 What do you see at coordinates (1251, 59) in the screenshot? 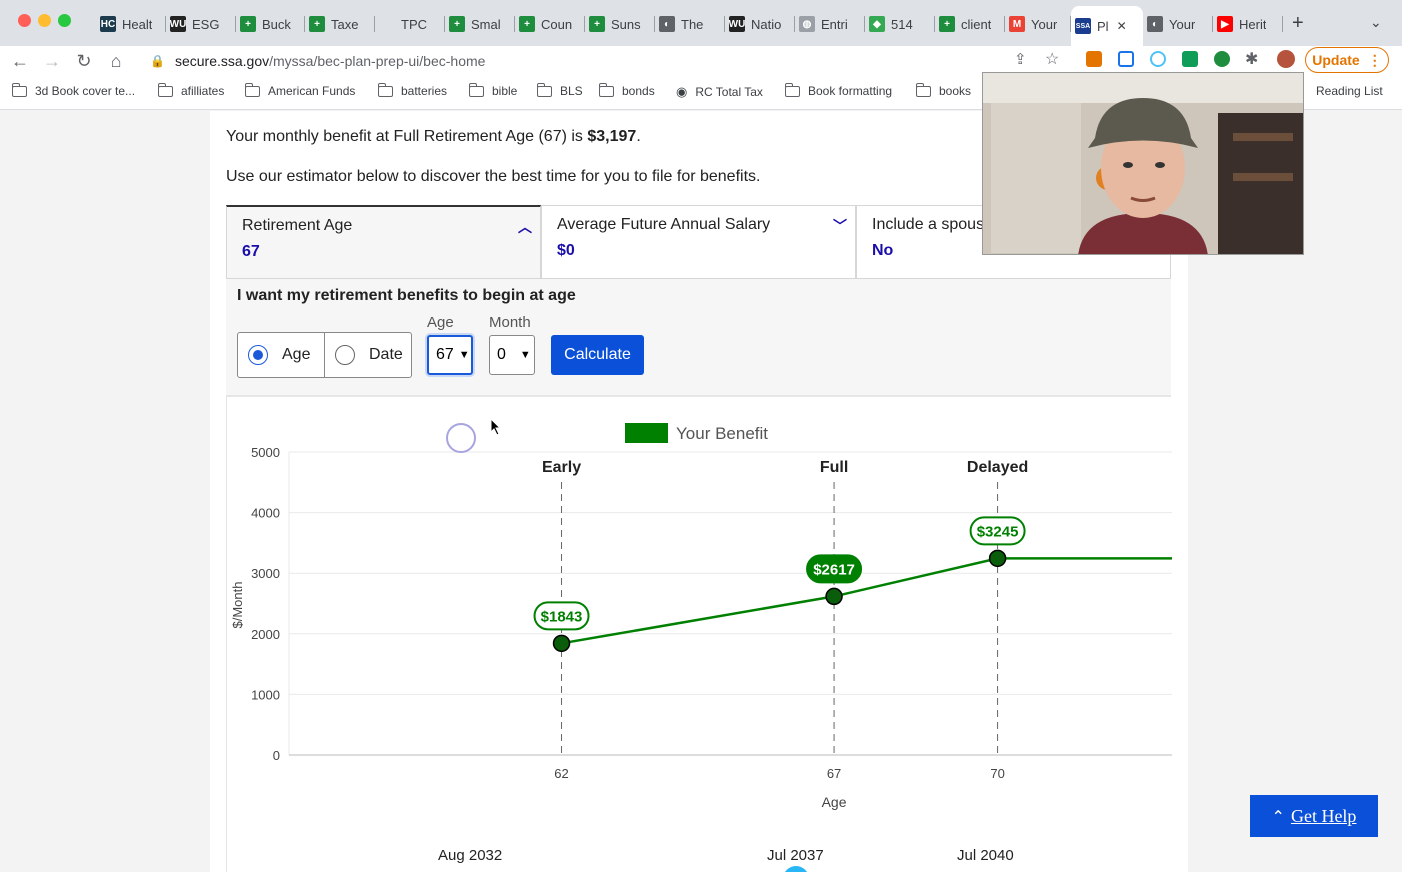
I see `extensions-puzzle-icon: ✱` at bounding box center [1251, 59].